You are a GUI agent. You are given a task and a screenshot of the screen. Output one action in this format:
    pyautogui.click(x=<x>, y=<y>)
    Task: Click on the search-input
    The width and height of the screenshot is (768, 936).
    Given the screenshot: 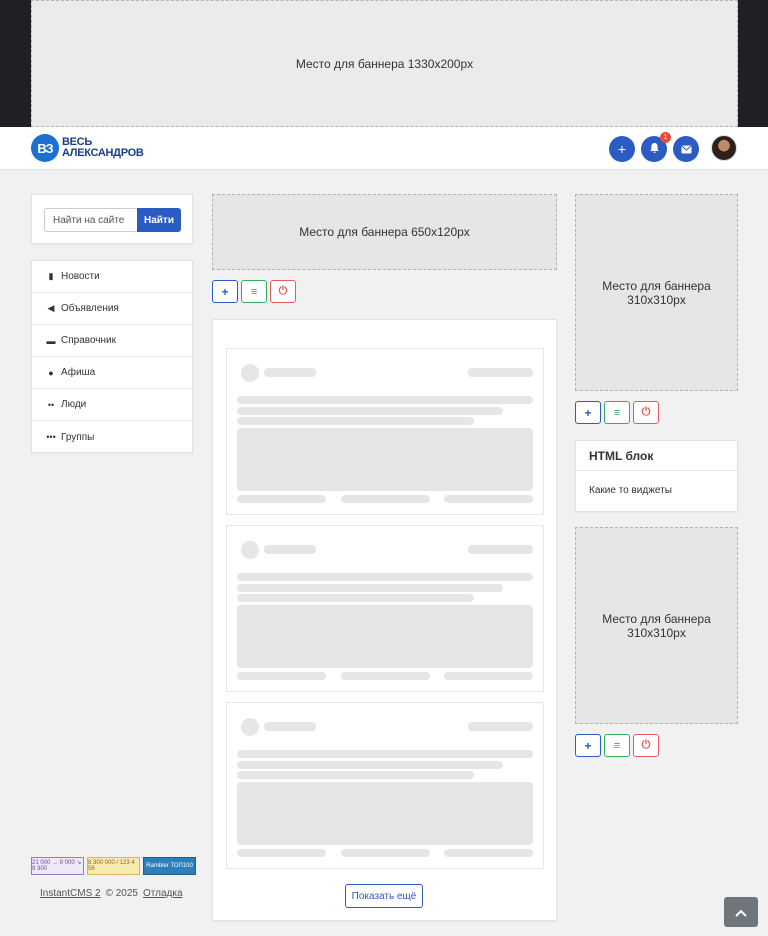 What is the action you would take?
    pyautogui.click(x=90, y=220)
    